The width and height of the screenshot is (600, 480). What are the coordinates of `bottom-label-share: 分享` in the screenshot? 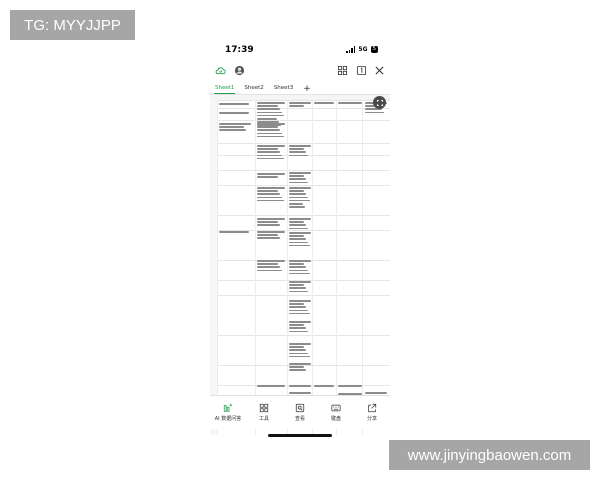 It's located at (371, 419).